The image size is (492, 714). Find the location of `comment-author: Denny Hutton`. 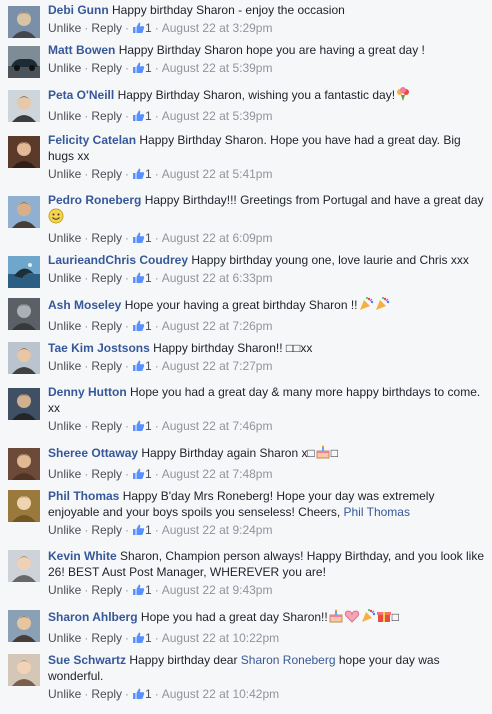

comment-author: Denny Hutton is located at coordinates (87, 392).